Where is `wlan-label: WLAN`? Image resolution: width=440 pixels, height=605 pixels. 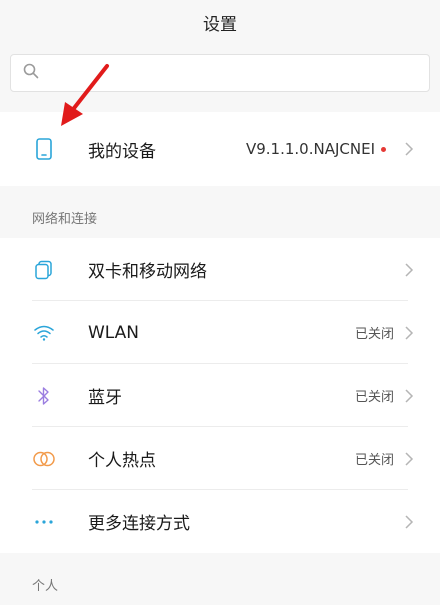 wlan-label: WLAN is located at coordinates (114, 332).